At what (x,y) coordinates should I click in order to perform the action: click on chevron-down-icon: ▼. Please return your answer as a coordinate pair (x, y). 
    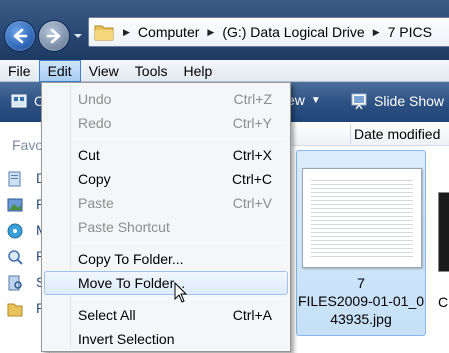
    Looking at the image, I should click on (315, 100).